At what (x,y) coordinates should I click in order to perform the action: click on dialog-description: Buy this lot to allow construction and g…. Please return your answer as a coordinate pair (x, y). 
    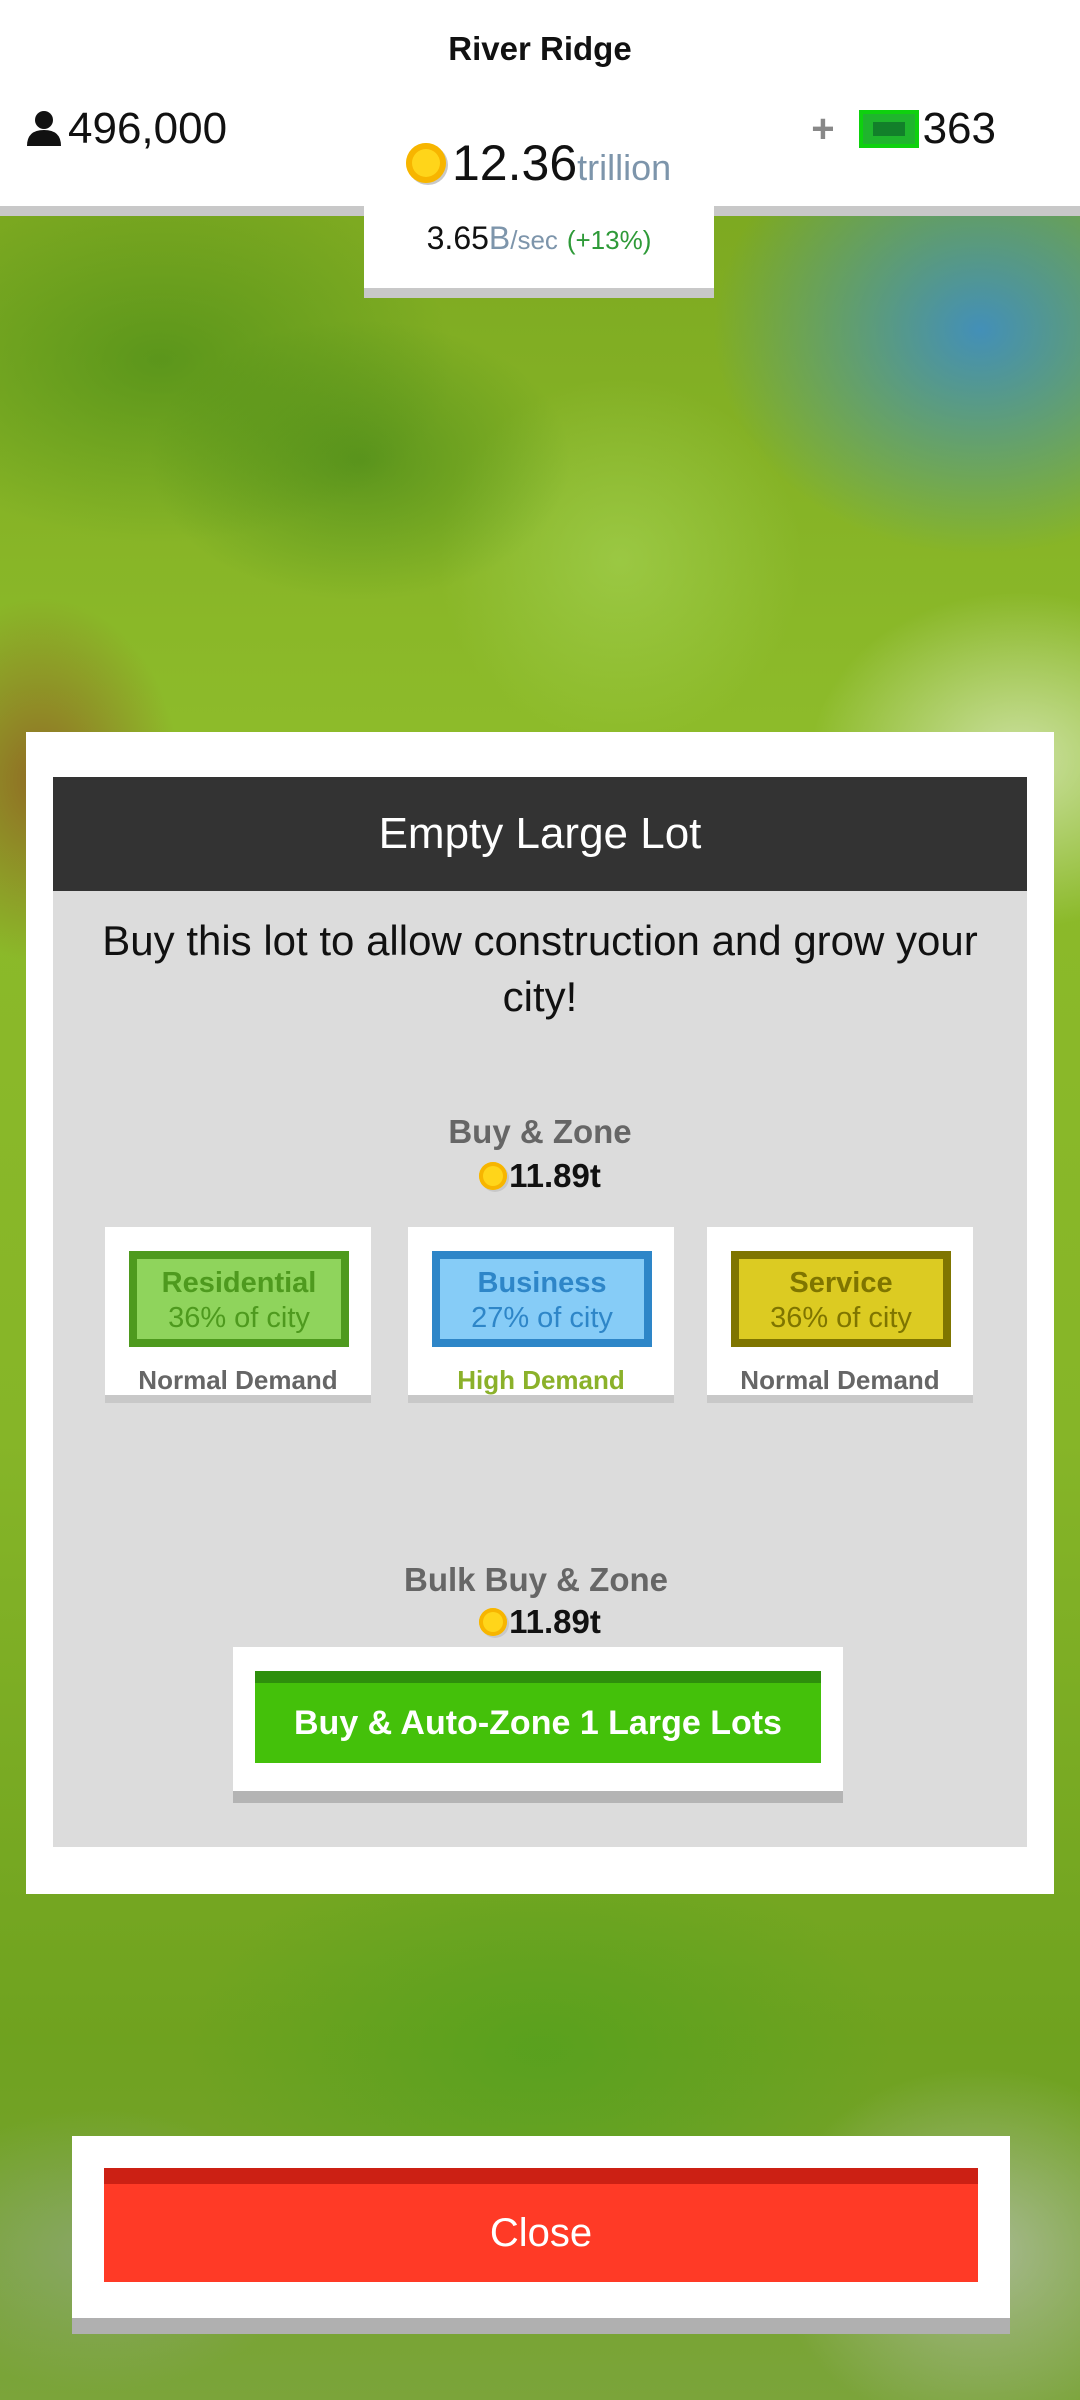
    Looking at the image, I should click on (540, 968).